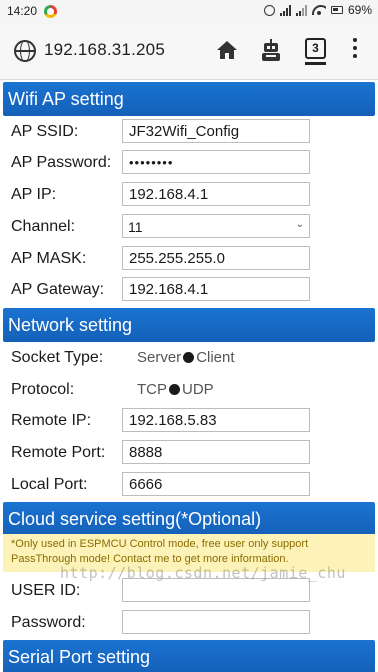 The image size is (378, 672). I want to click on section-header-network: Network setting, so click(189, 325).